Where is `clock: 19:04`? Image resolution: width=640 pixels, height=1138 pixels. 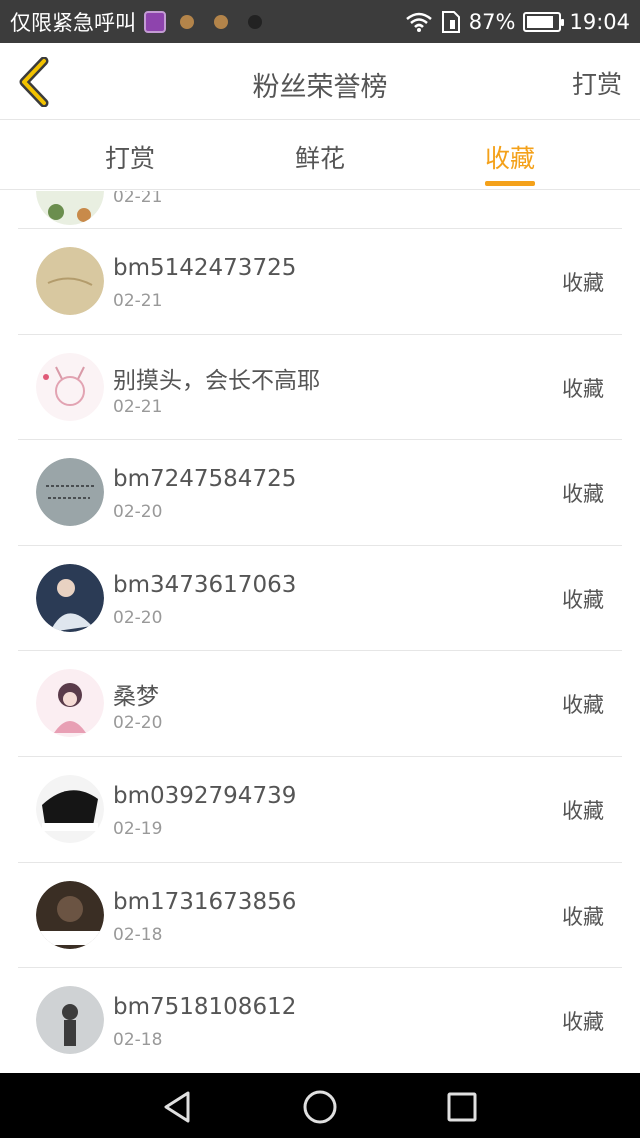
clock: 19:04 is located at coordinates (599, 21).